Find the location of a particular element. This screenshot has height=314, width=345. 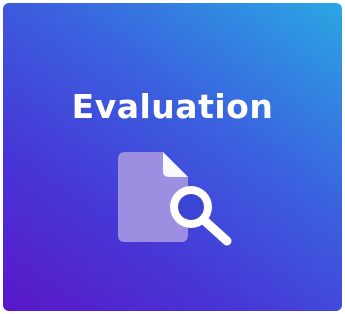

card-title: Evaluation is located at coordinates (172, 106).